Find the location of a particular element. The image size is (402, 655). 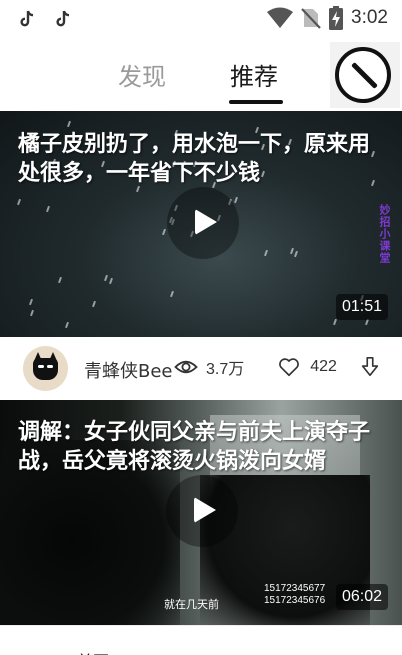

status-bar: 3:02 is located at coordinates (201, 20).